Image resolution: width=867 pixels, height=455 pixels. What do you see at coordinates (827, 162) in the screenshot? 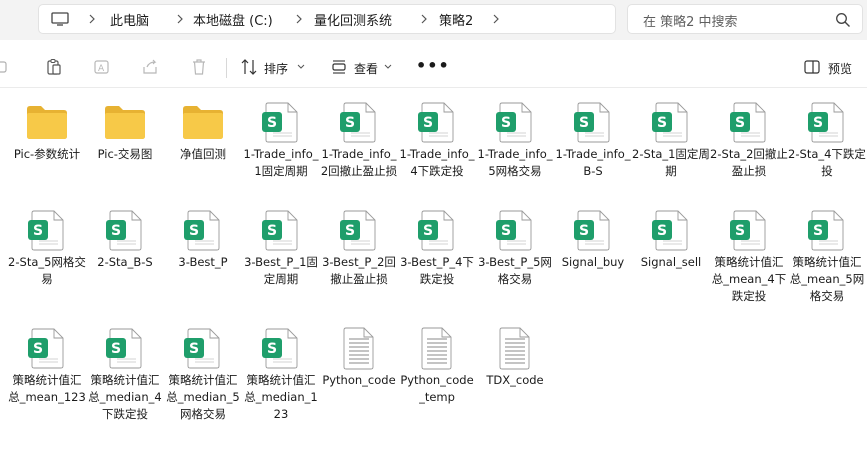
I see `file-name: 2-Sta_4下跌定投` at bounding box center [827, 162].